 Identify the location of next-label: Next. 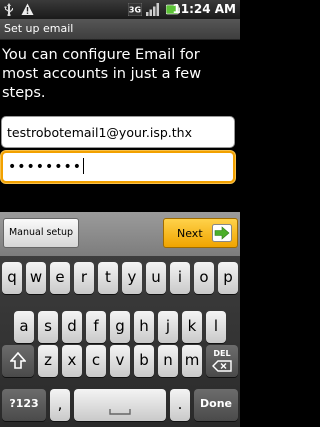
(190, 233).